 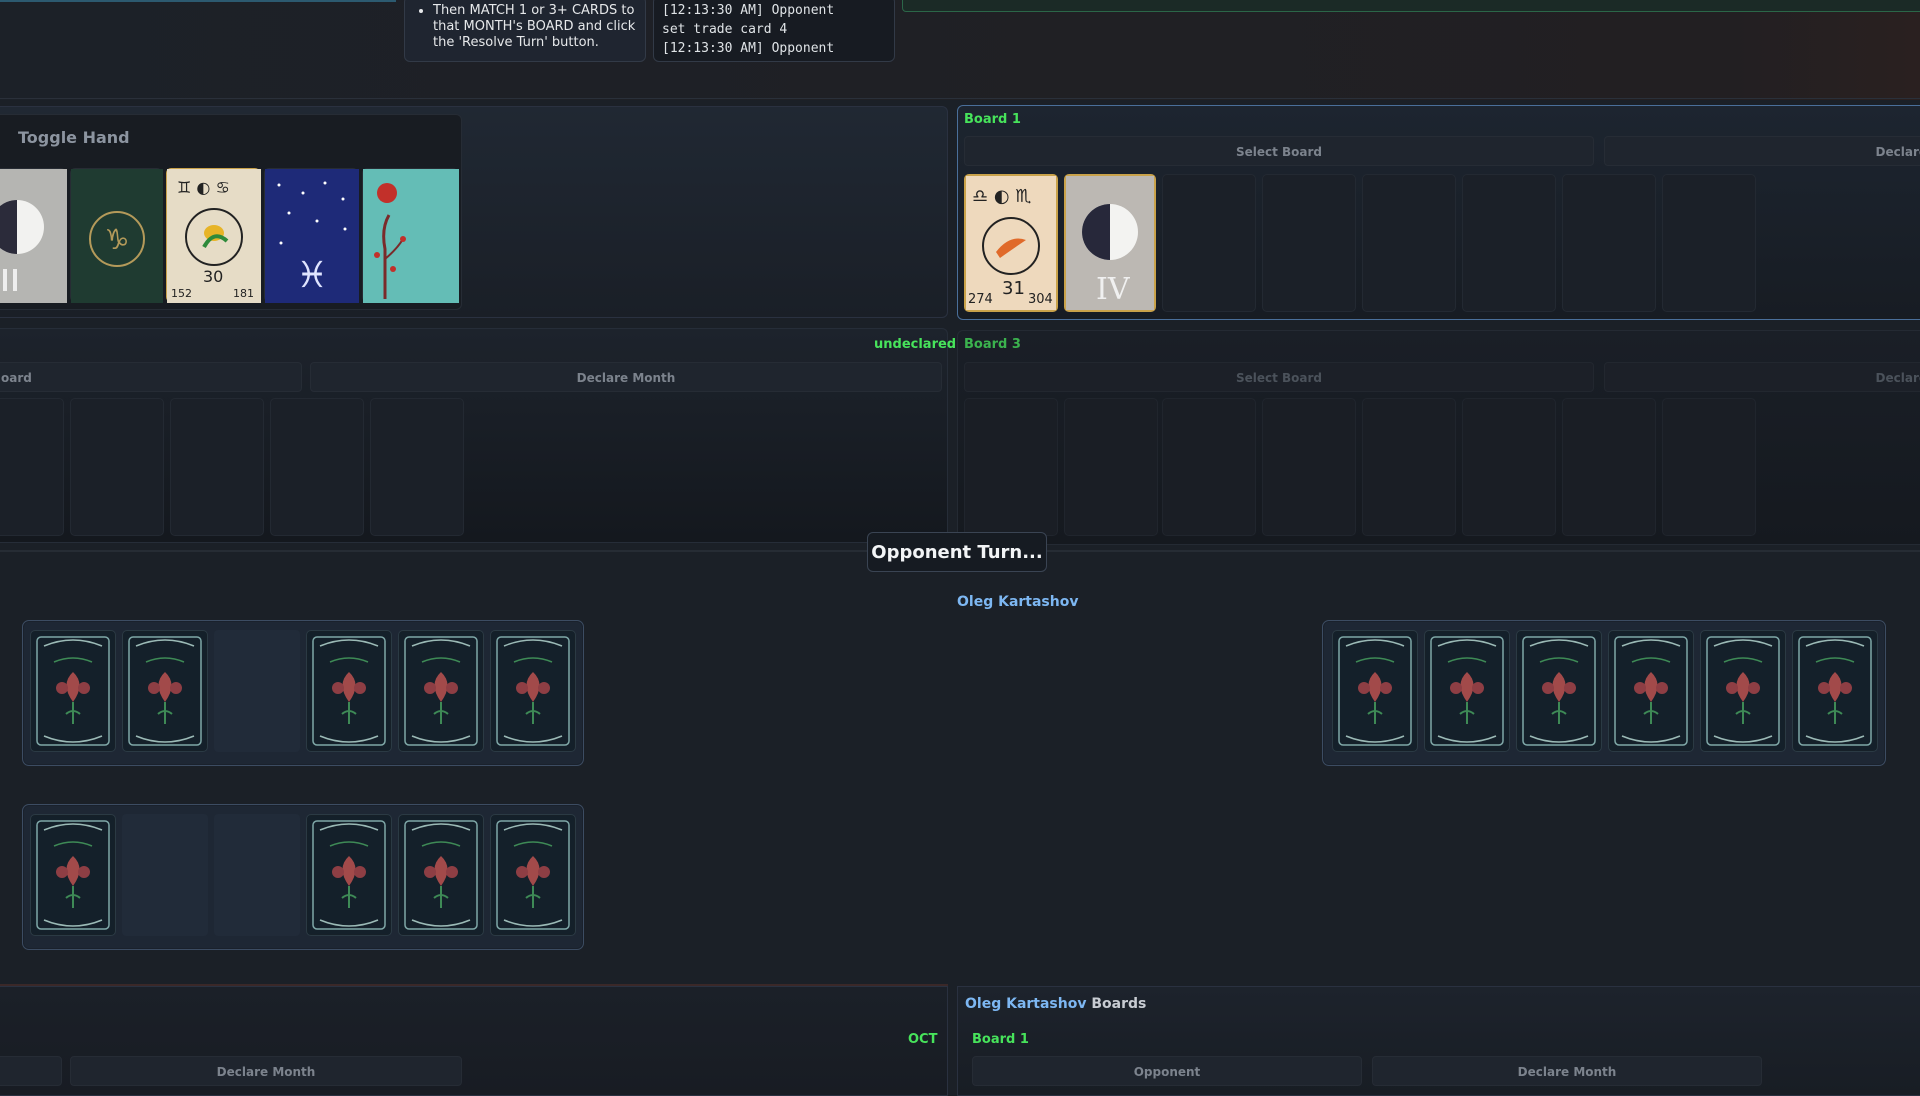 What do you see at coordinates (1411, 6) in the screenshot?
I see `status-banner` at bounding box center [1411, 6].